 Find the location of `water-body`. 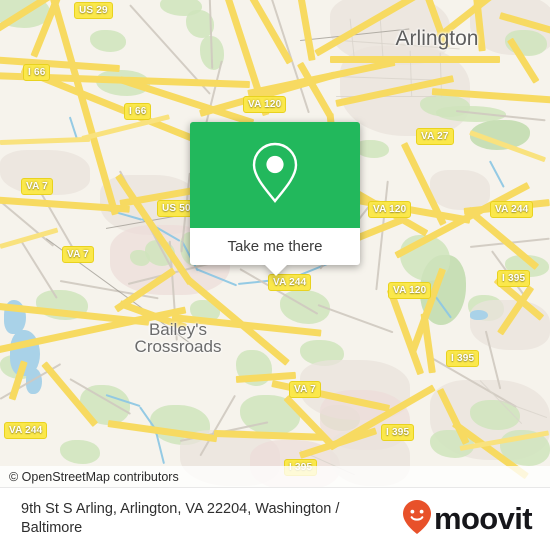

water-body is located at coordinates (479, 315).